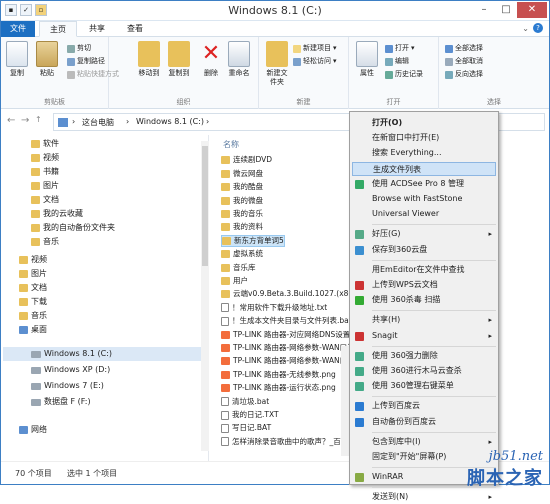 The height and width of the screenshot is (504, 550). What do you see at coordinates (315, 48) in the screenshot?
I see `new-item-button: 新建项目 ▾` at bounding box center [315, 48].